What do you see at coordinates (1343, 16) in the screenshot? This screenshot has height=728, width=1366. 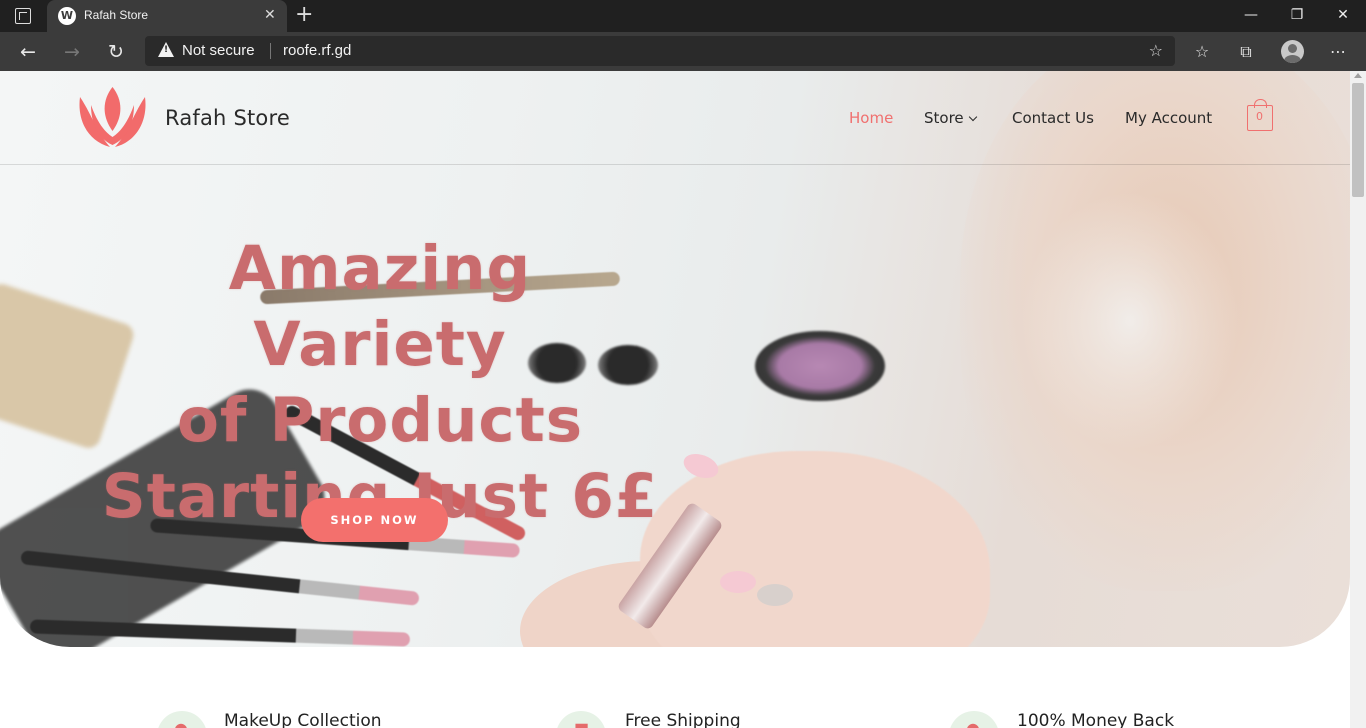 I see `close-window-button: ✕` at bounding box center [1343, 16].